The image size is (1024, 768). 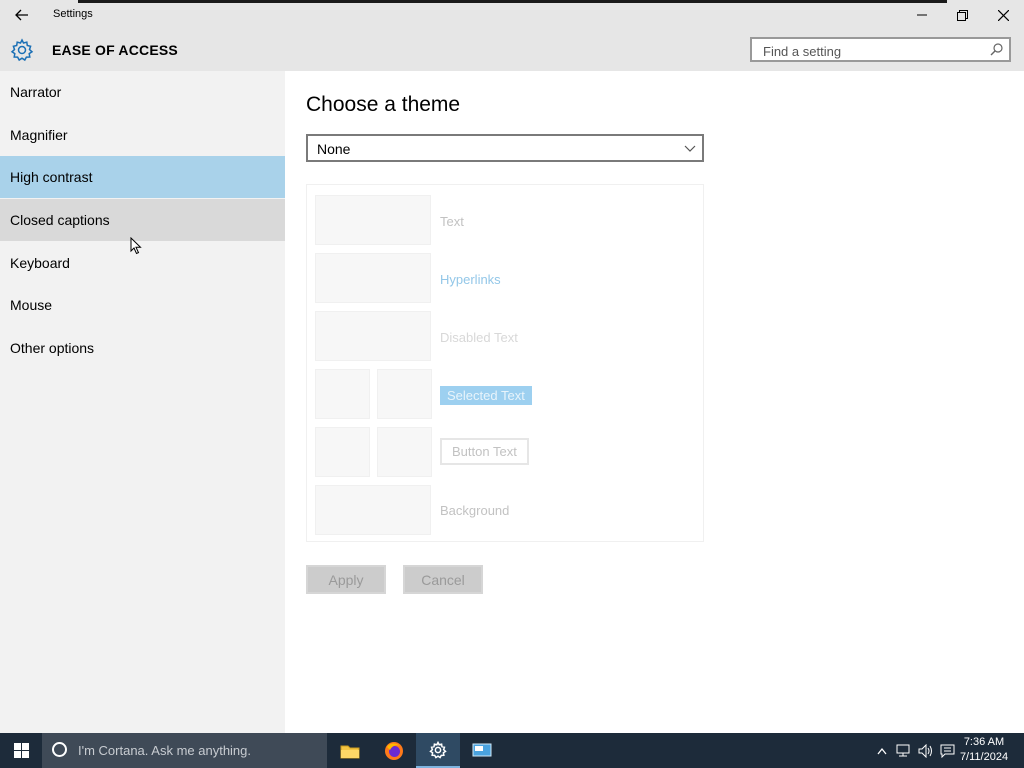 What do you see at coordinates (142, 305) in the screenshot?
I see `sidebar-item-mouse: Mouse` at bounding box center [142, 305].